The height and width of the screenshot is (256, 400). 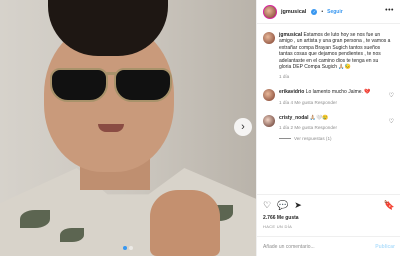 What do you see at coordinates (389, 205) in the screenshot?
I see `bookmark-icon: 🔖` at bounding box center [389, 205].